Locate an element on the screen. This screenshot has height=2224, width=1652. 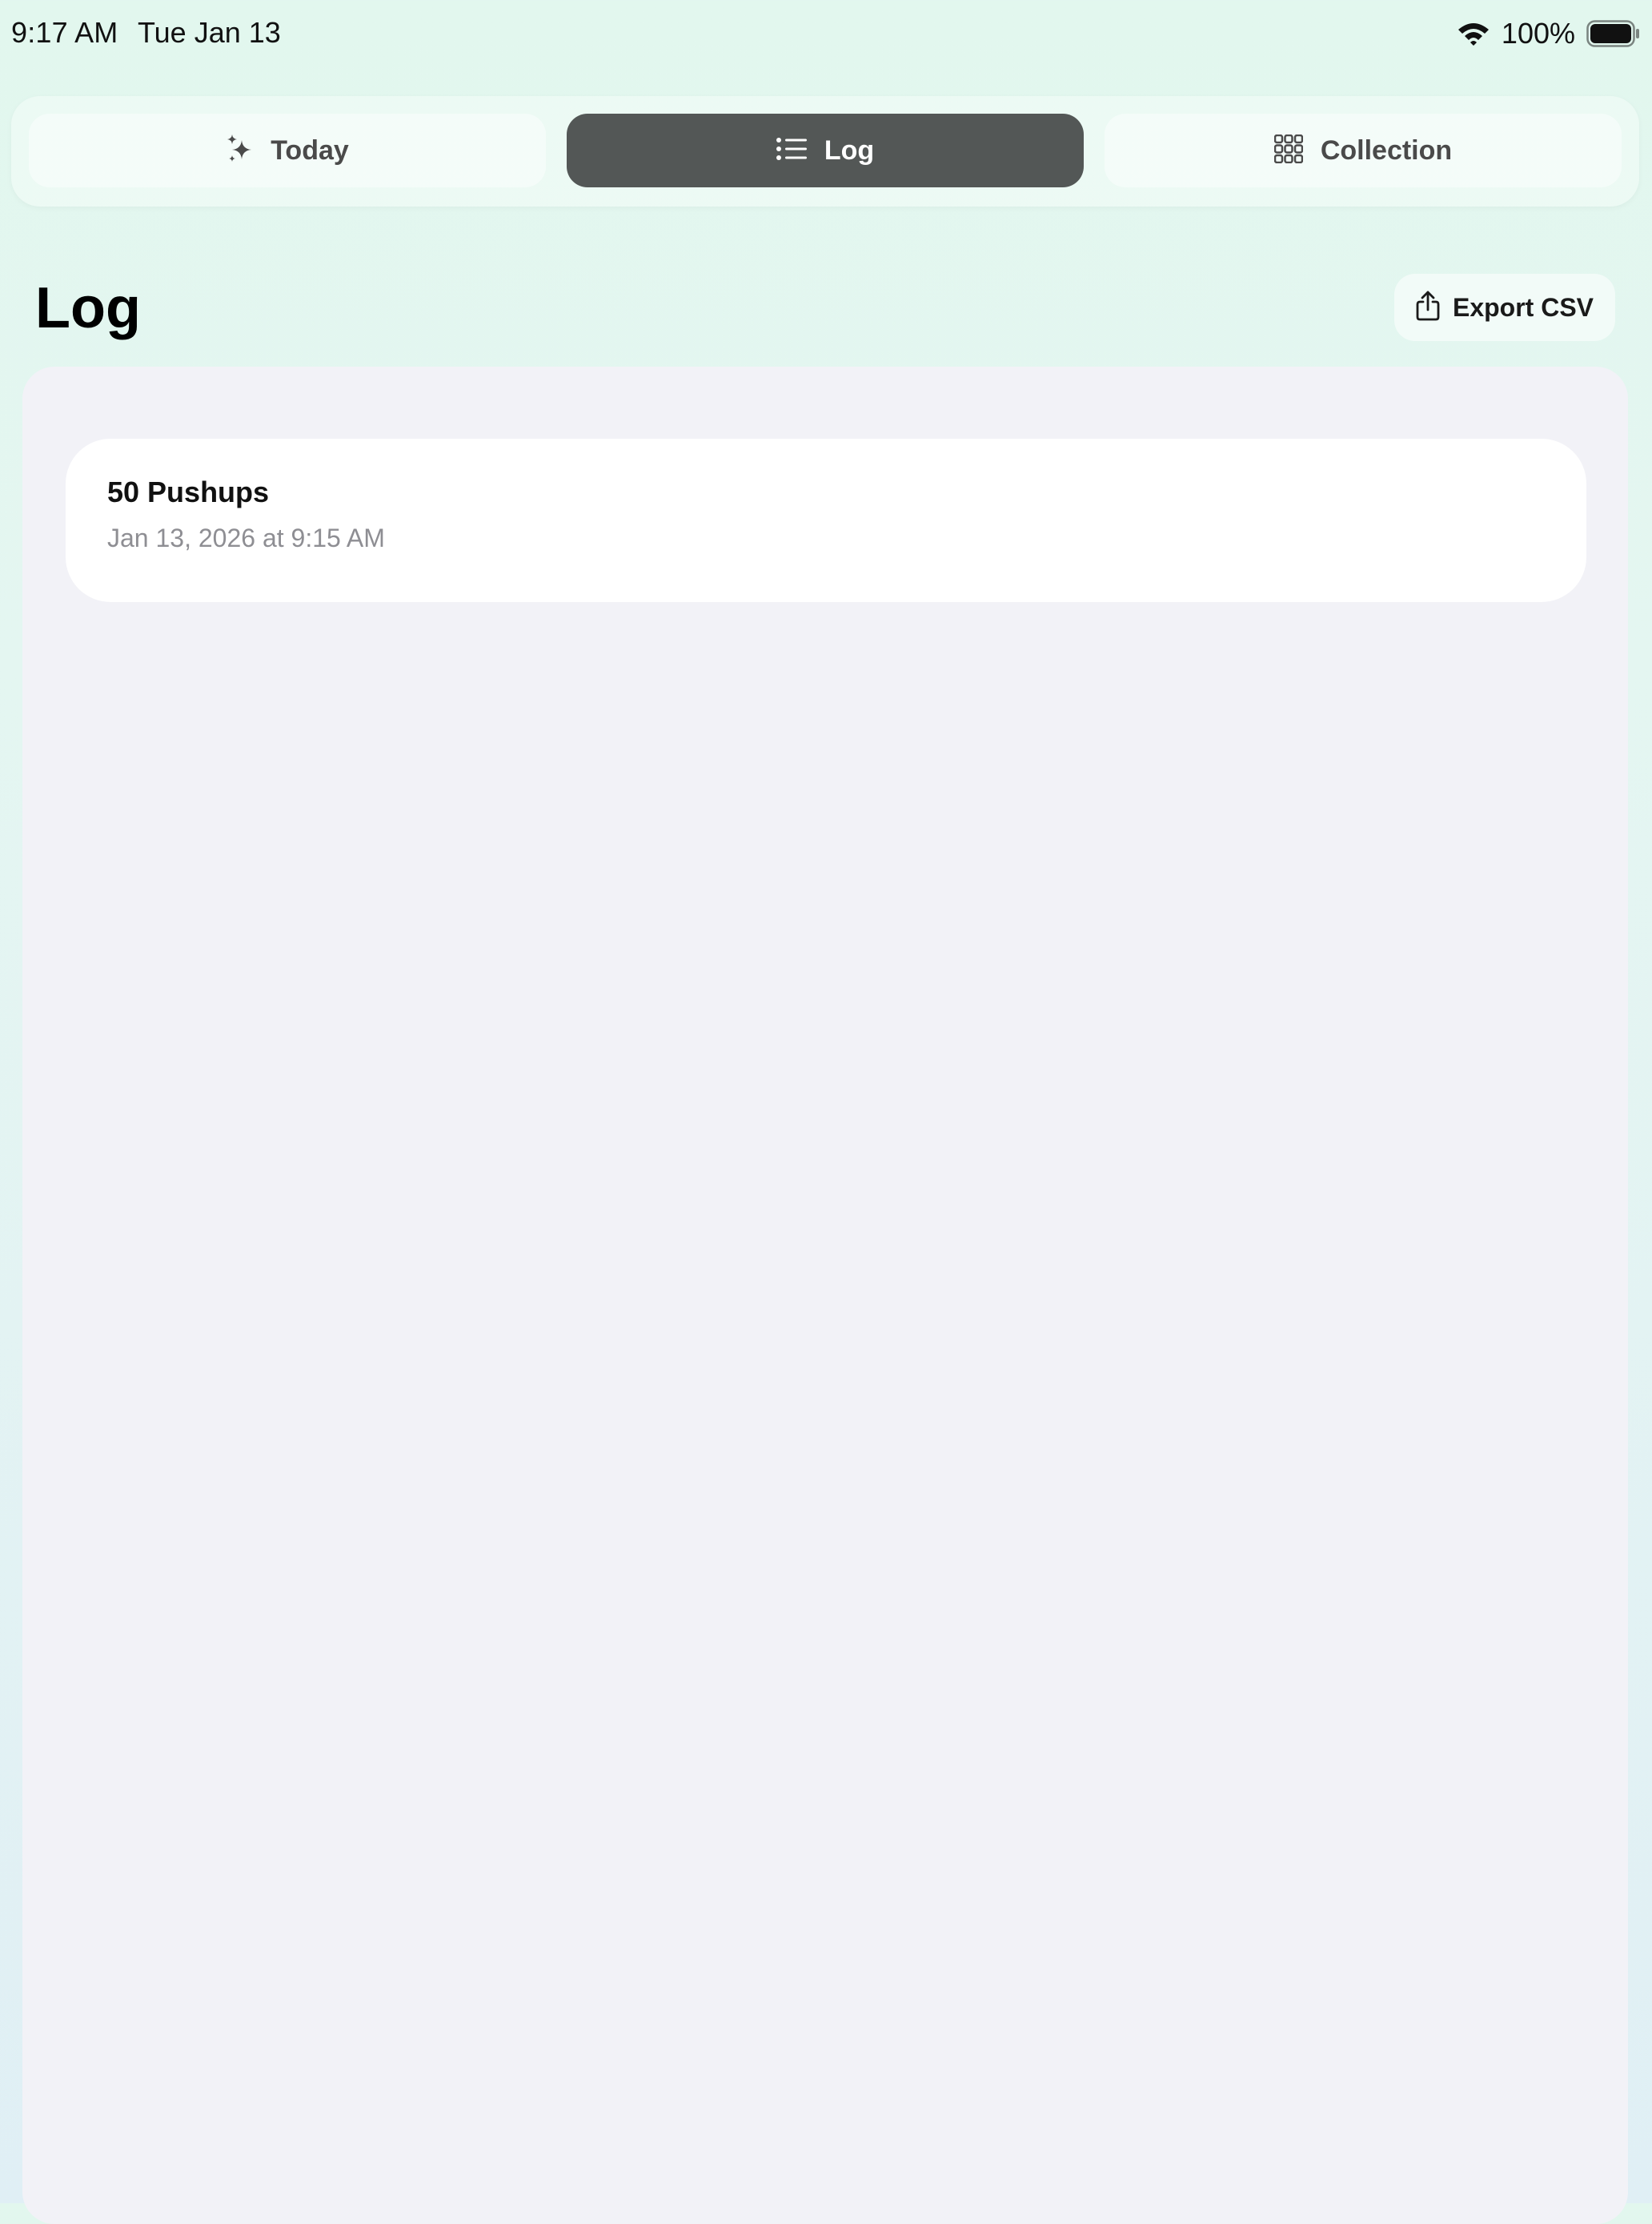
list-item: 50 Pushups Jan 13, 2026 at 9:15 AM is located at coordinates (826, 520).